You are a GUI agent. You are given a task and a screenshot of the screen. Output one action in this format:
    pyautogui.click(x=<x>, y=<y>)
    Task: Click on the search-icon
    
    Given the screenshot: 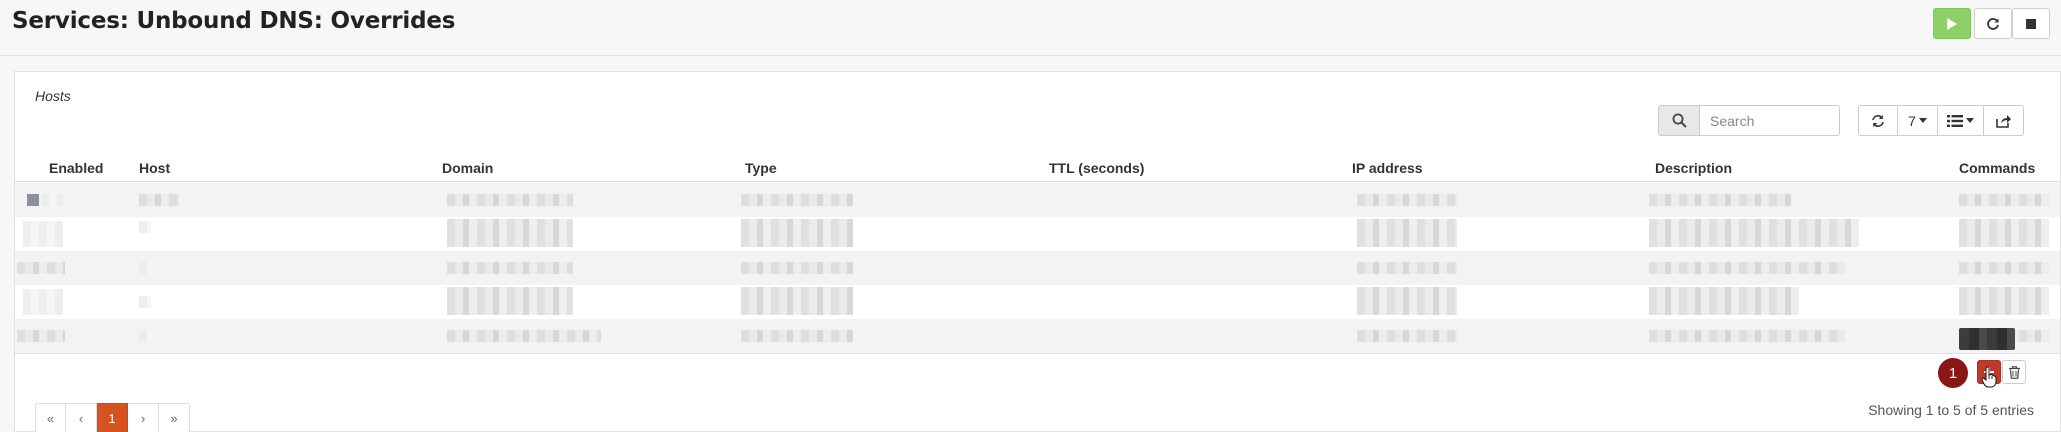 What is the action you would take?
    pyautogui.click(x=1679, y=120)
    